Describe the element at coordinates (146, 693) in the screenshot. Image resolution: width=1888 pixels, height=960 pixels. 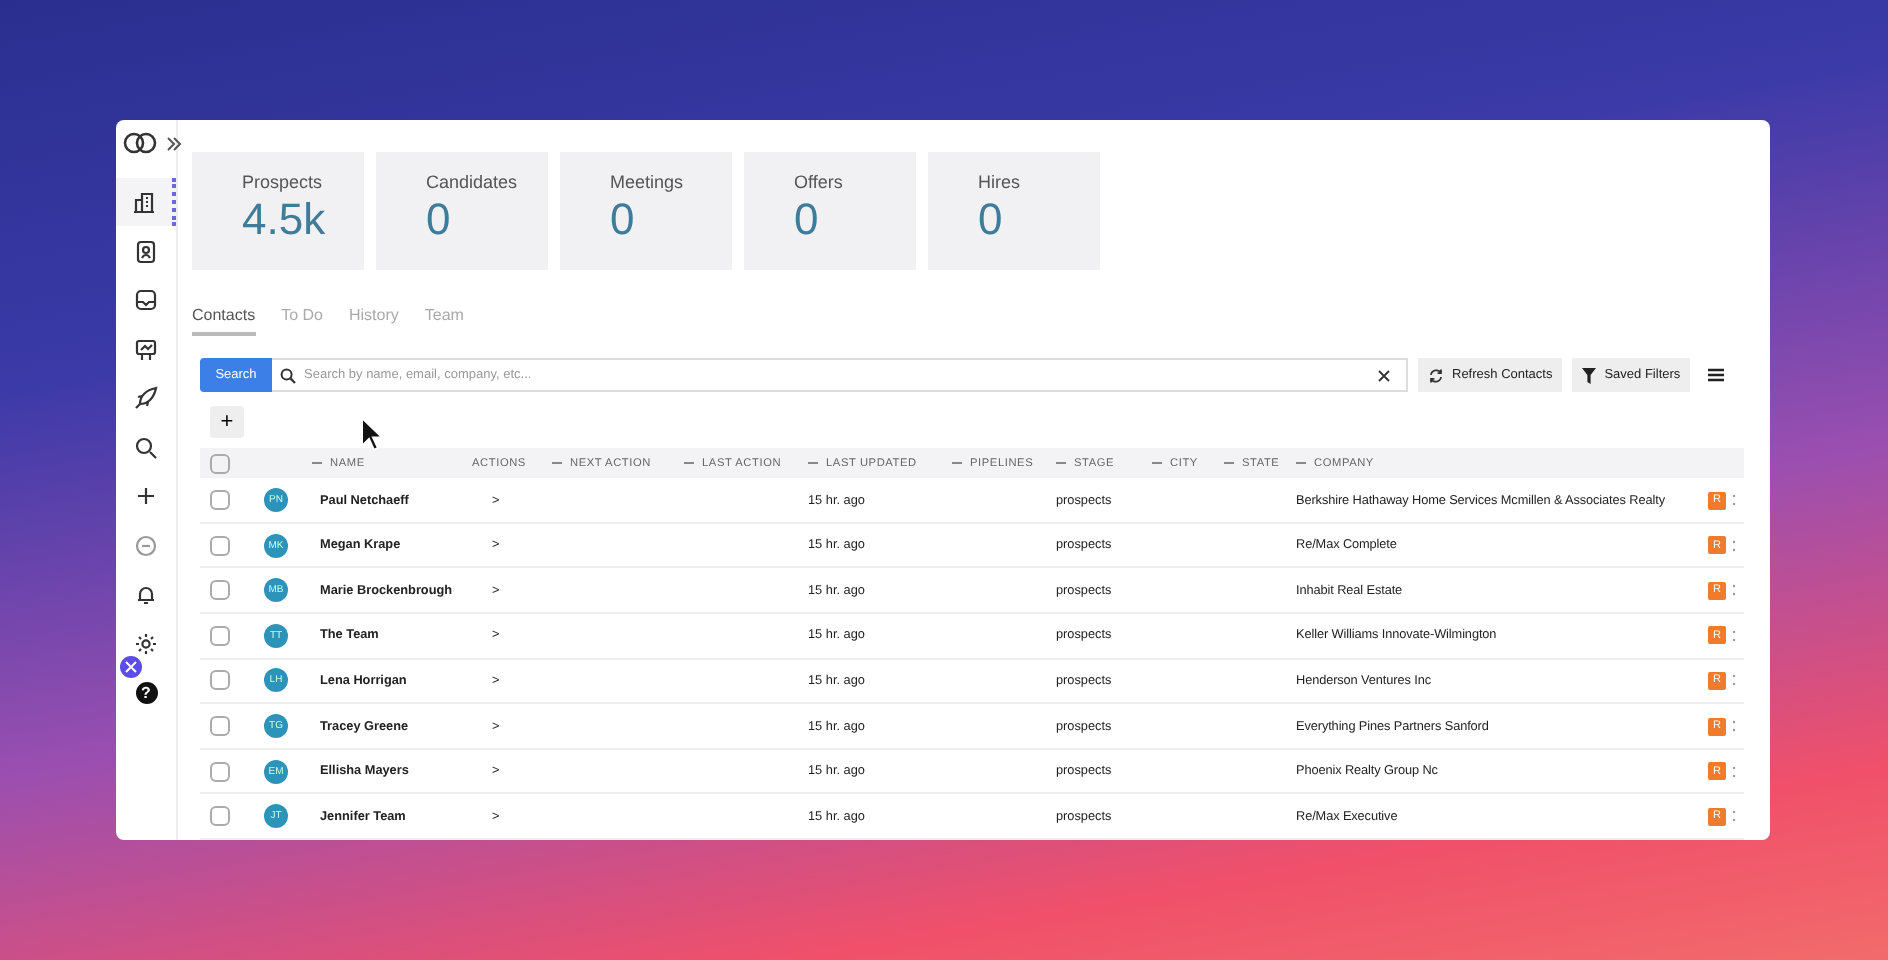
I see `help-button: ?` at that location.